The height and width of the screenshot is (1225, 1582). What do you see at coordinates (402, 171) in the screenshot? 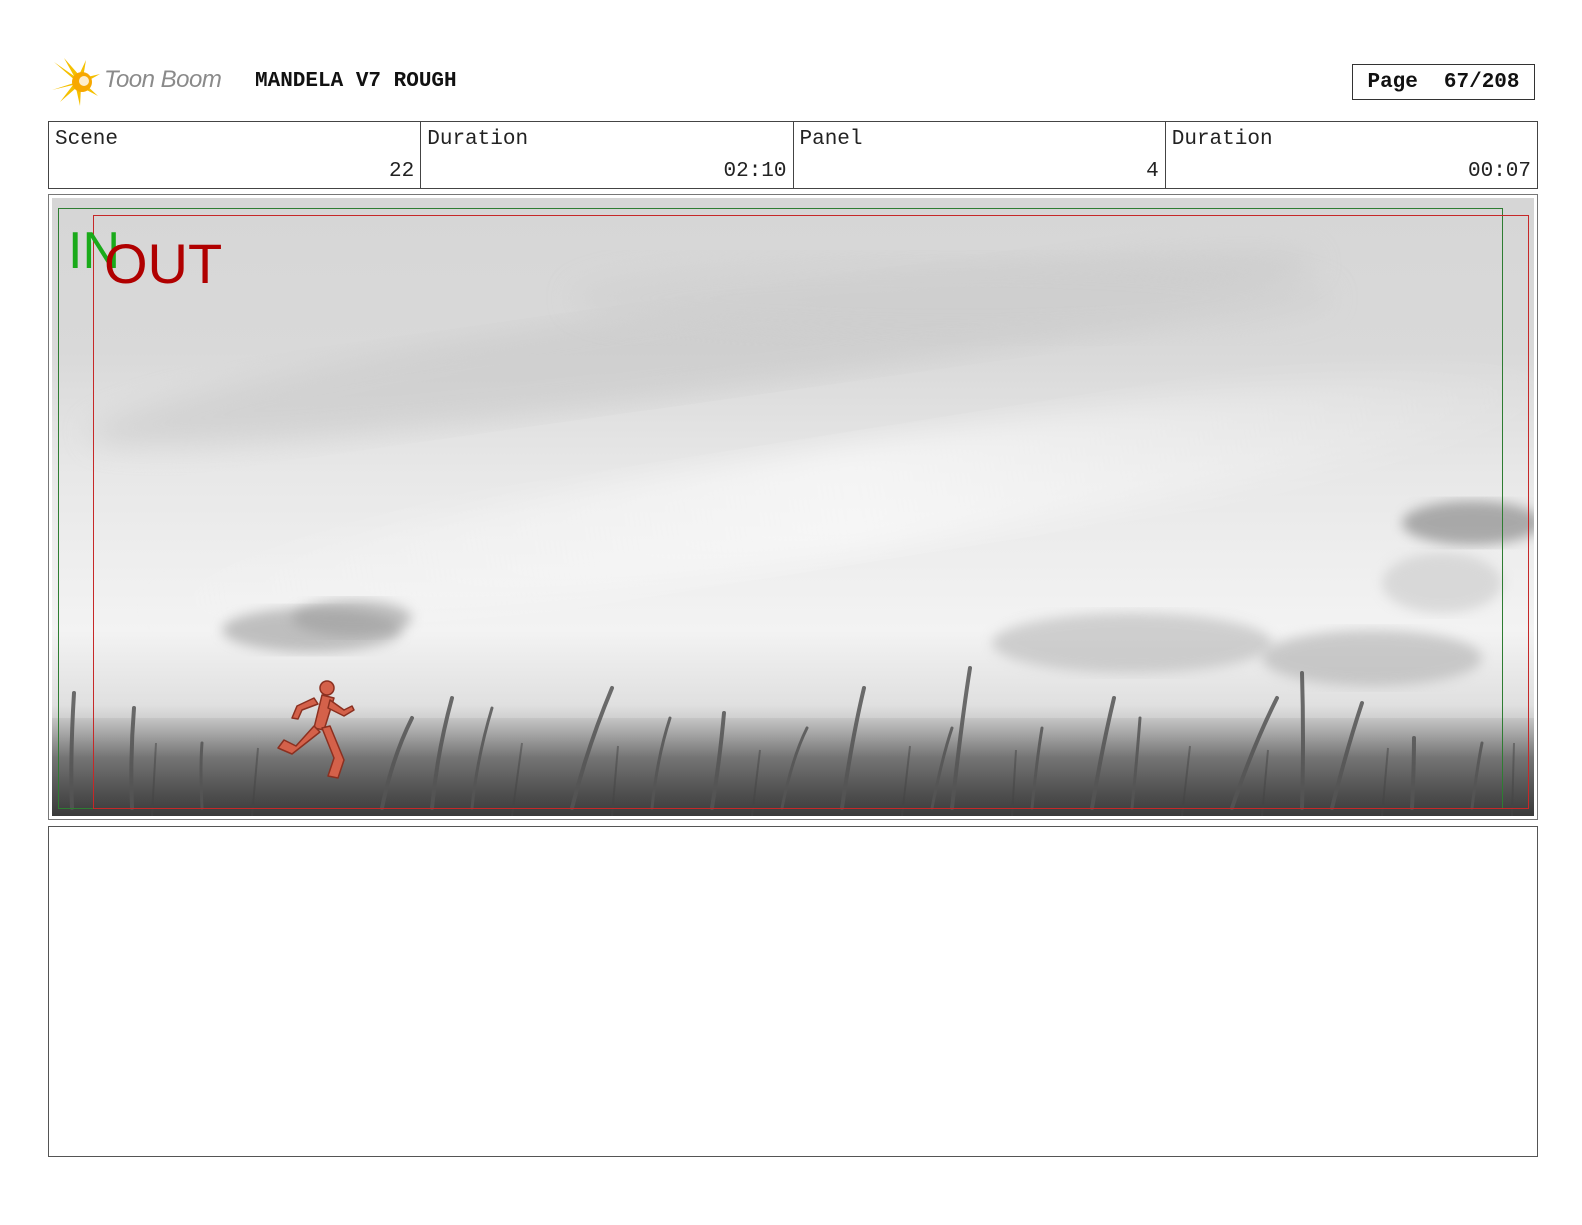
I see `scene-value: 22` at bounding box center [402, 171].